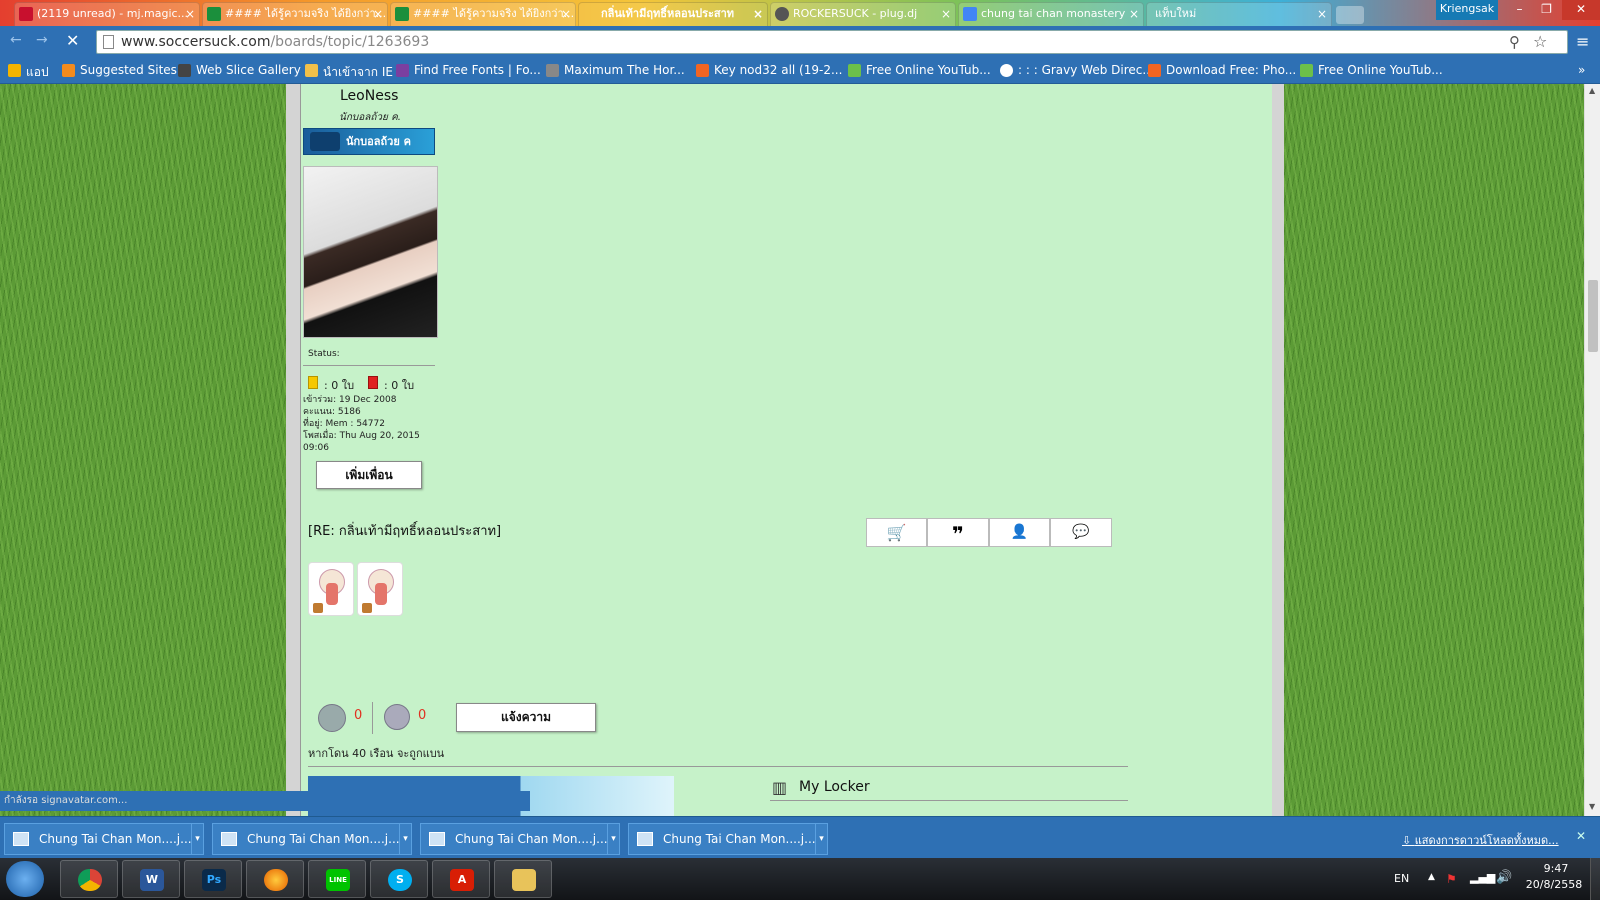  What do you see at coordinates (1546, 10) in the screenshot?
I see `restore-button: ❐` at bounding box center [1546, 10].